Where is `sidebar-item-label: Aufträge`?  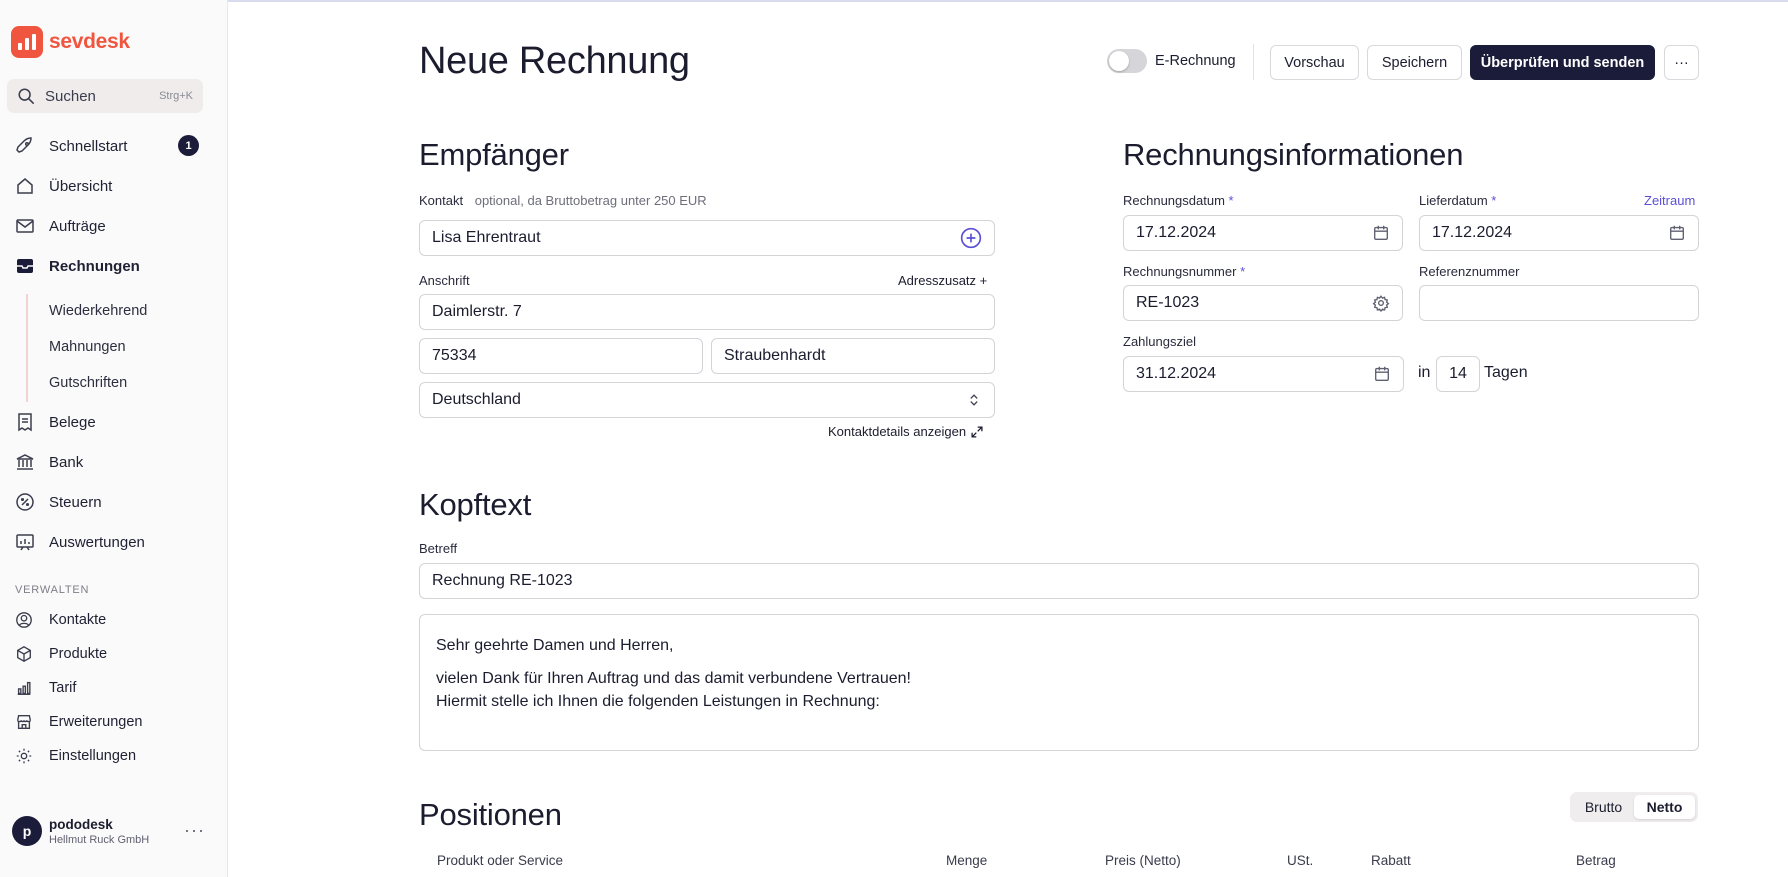
sidebar-item-label: Aufträge is located at coordinates (77, 226).